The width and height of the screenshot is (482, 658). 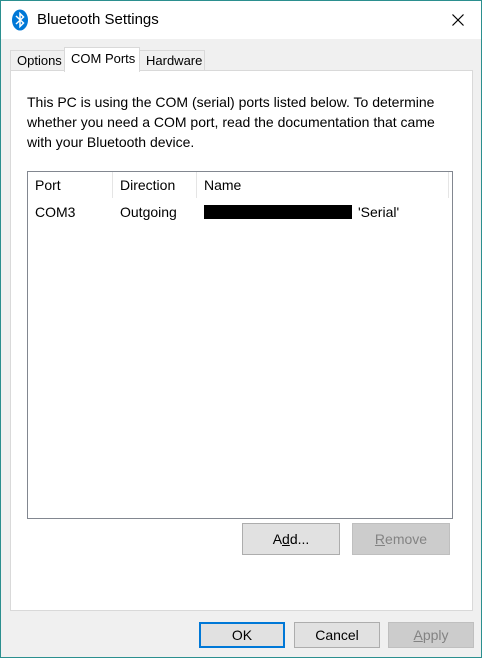 I want to click on name-cell: 'Serial', so click(x=298, y=212).